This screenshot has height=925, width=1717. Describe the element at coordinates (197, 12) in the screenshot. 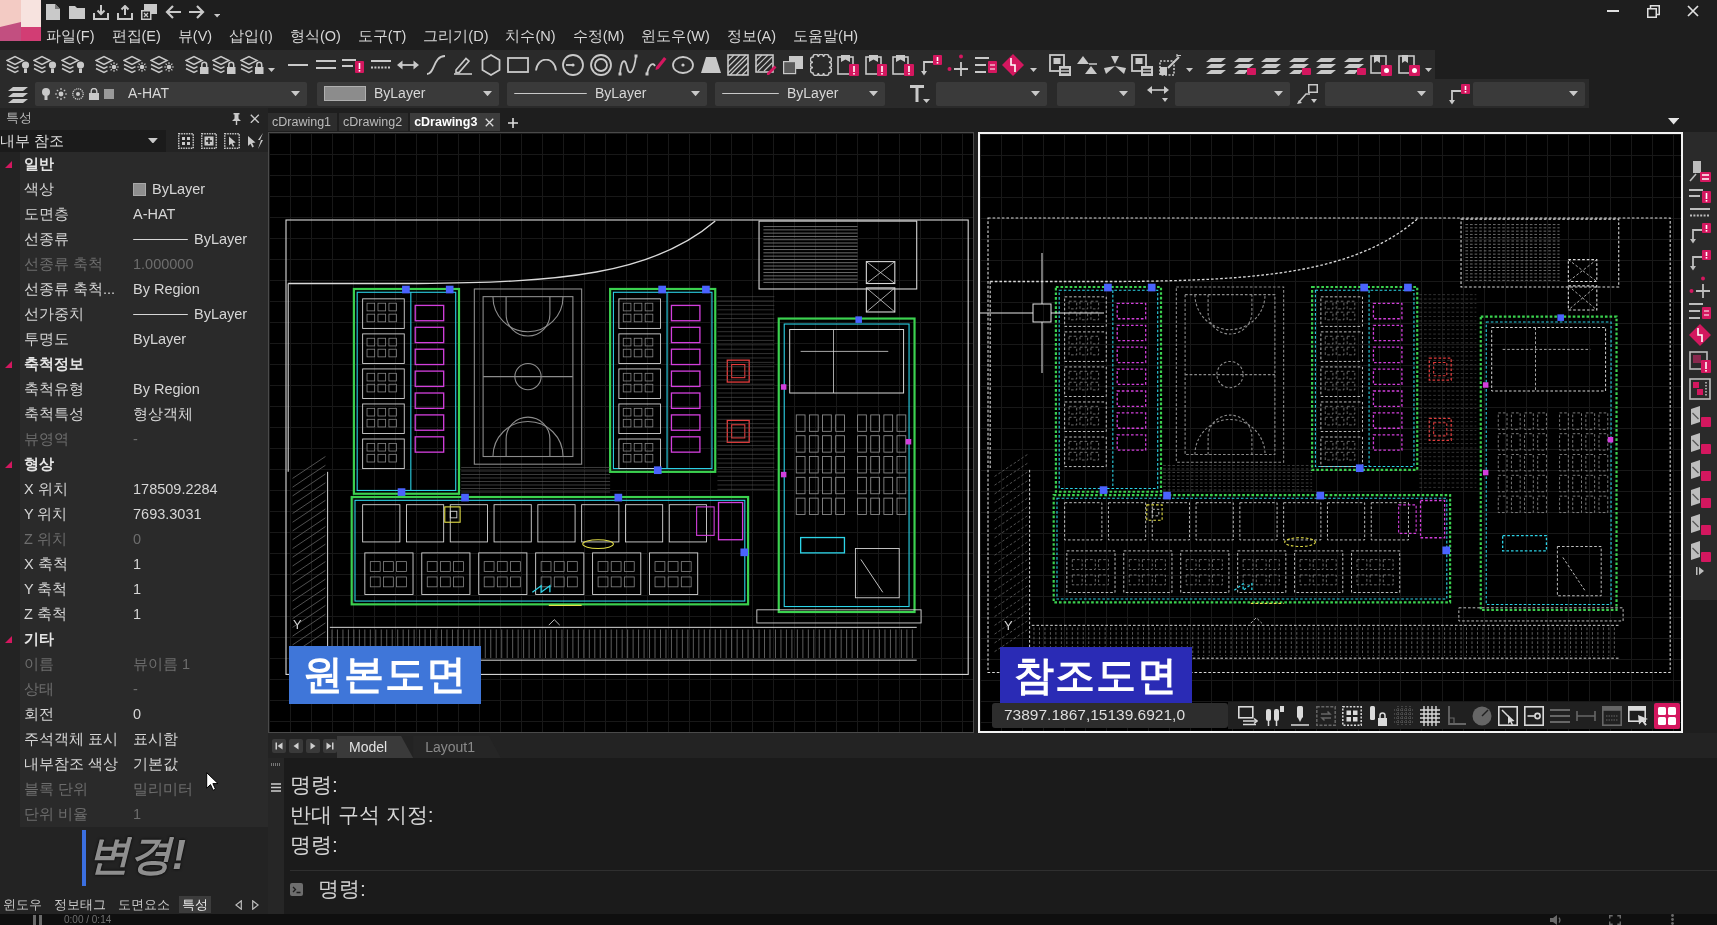

I see `arrow-right-icon` at that location.